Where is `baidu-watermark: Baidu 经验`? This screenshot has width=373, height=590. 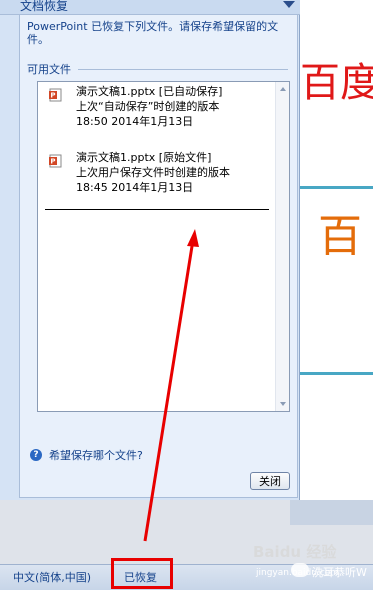
baidu-watermark: Baidu 经验 is located at coordinates (295, 552).